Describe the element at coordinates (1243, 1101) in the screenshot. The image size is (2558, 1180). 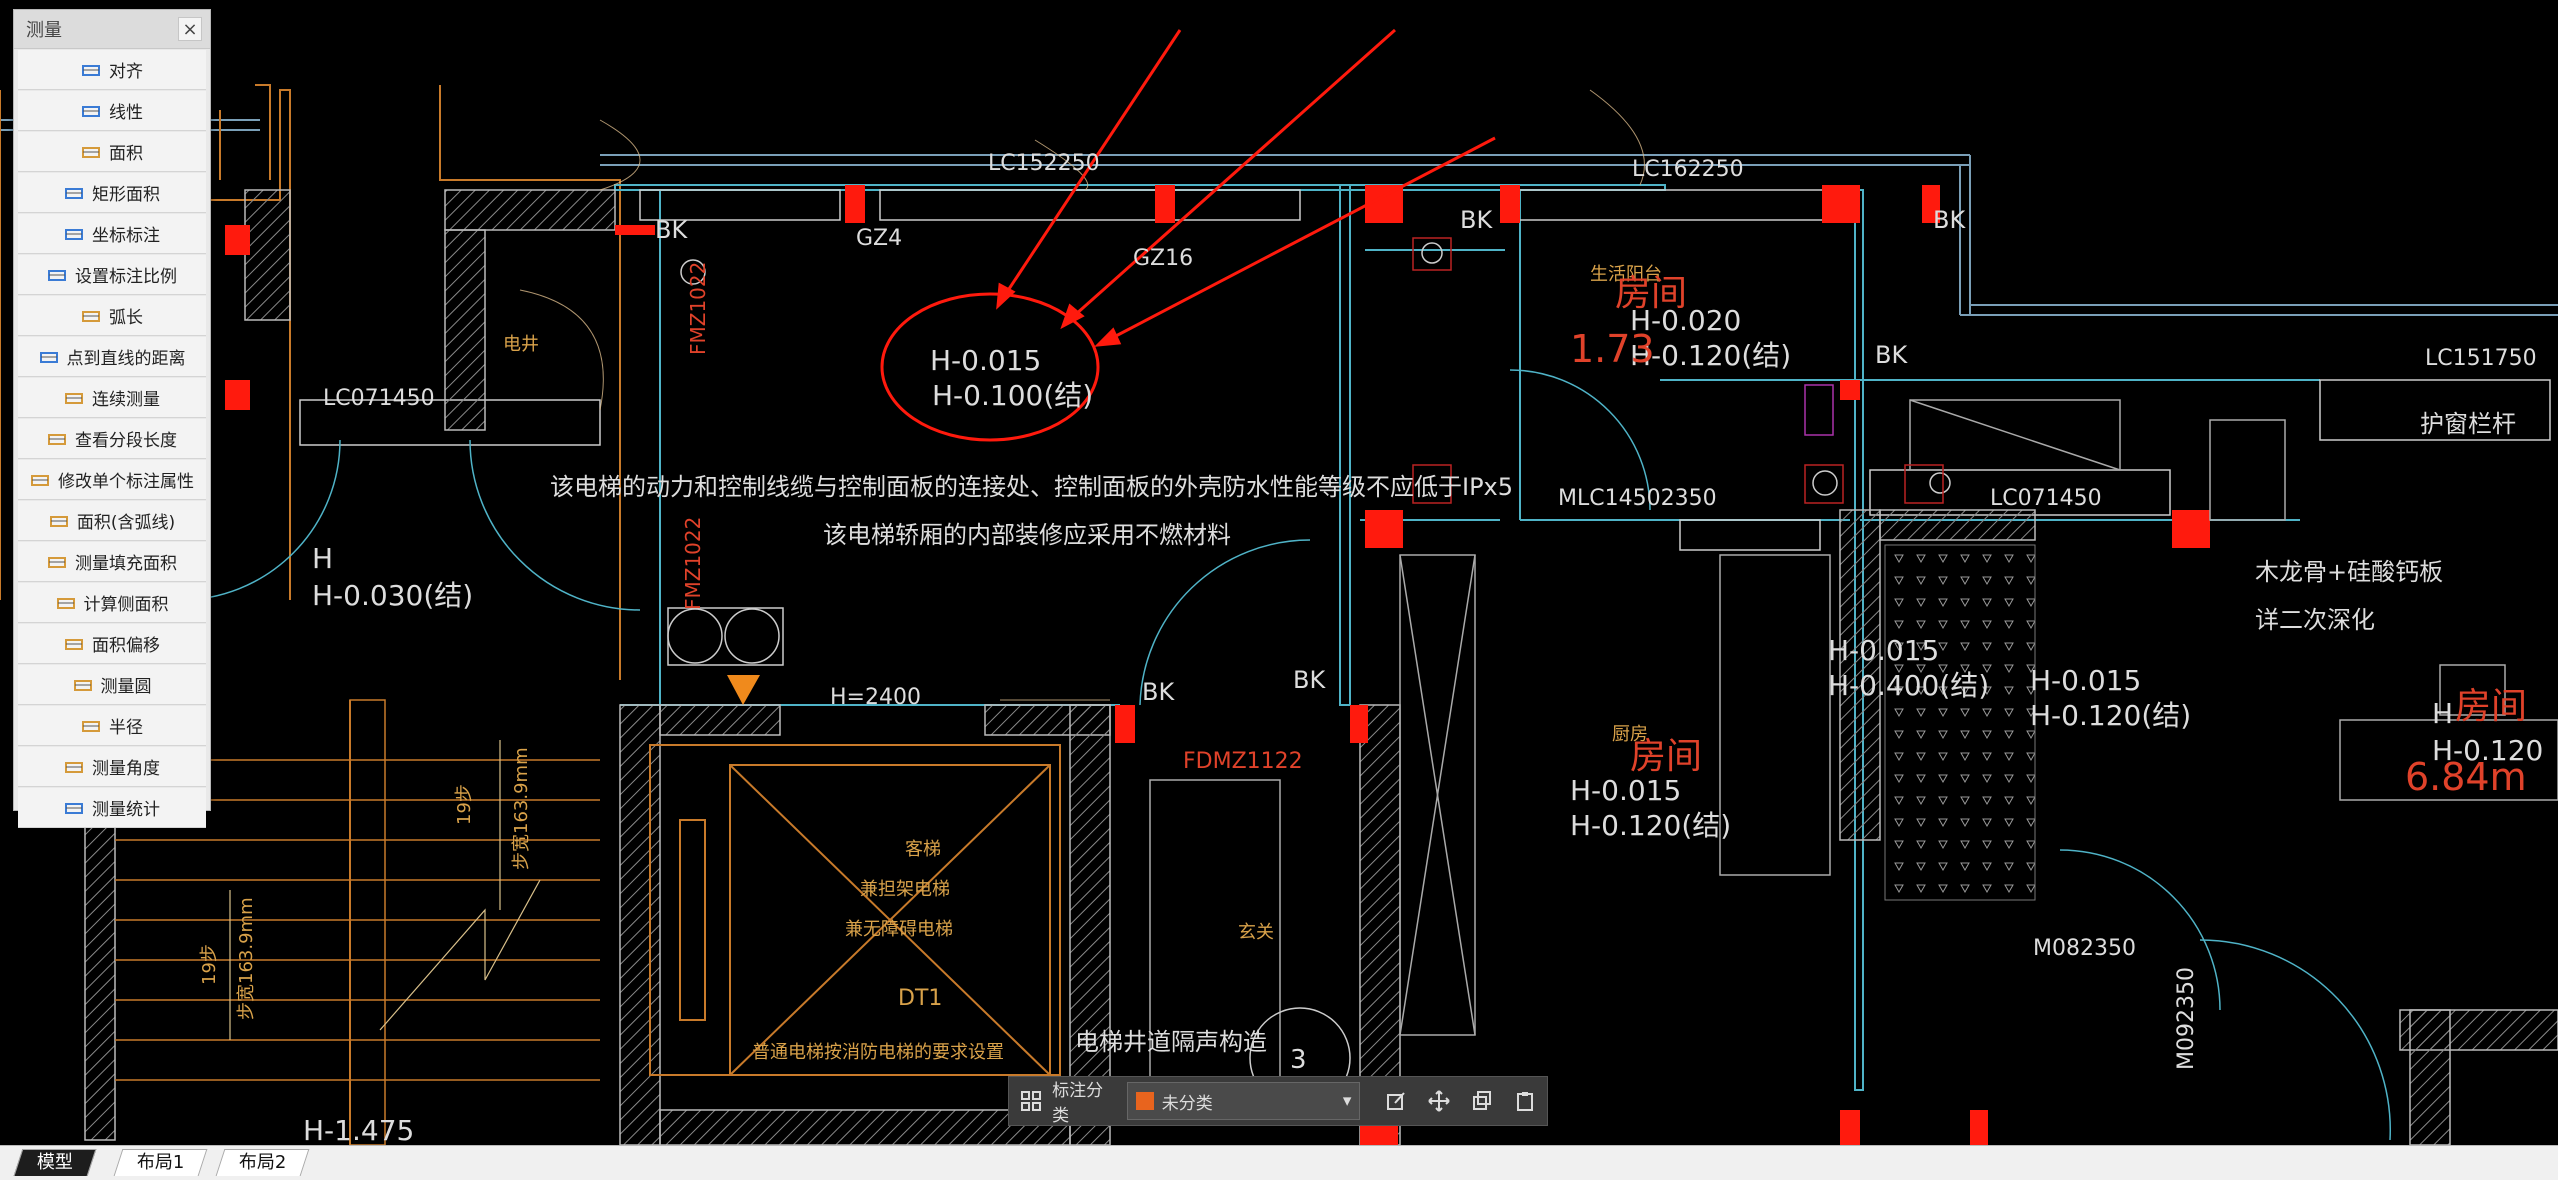
I see `category-select: 未分类 ▾` at that location.